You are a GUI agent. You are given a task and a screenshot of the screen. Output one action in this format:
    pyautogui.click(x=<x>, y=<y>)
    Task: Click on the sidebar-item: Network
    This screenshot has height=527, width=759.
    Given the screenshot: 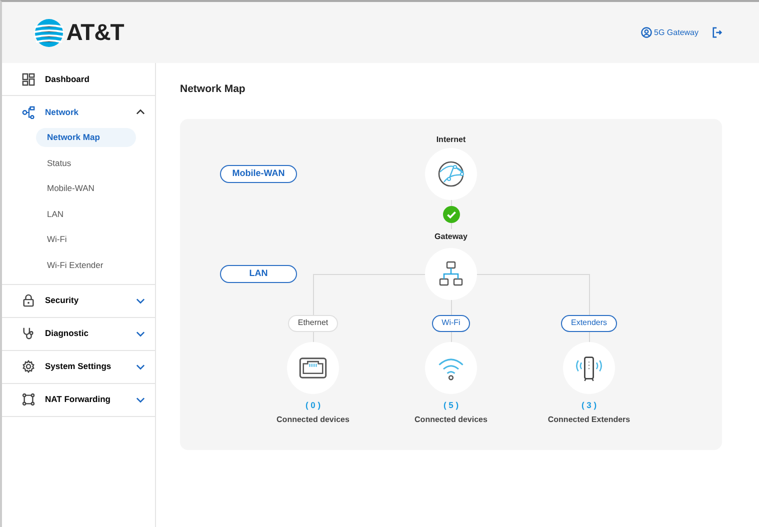 What is the action you would take?
    pyautogui.click(x=78, y=112)
    